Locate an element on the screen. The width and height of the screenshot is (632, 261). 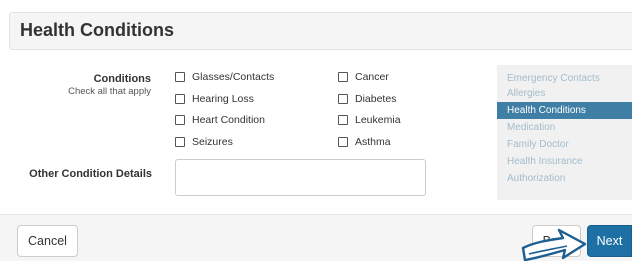
checkbox-glasses-contacts: Glasses/Contacts is located at coordinates (224, 77).